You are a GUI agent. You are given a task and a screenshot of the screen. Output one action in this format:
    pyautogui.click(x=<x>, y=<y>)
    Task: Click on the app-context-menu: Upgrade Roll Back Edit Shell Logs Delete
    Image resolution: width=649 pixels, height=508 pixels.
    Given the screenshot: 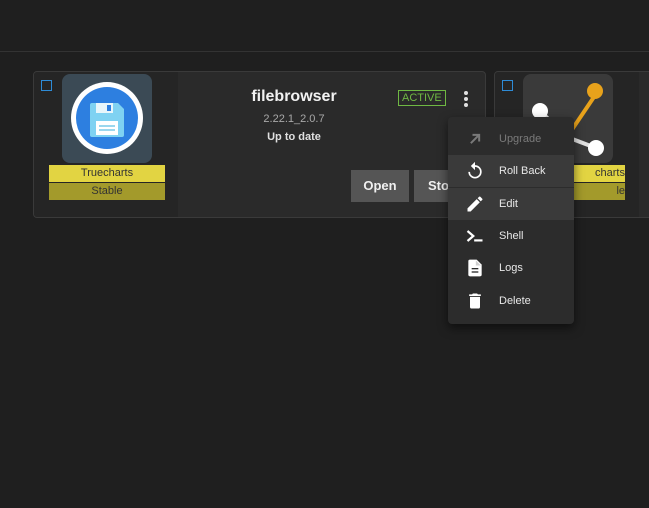 What is the action you would take?
    pyautogui.click(x=511, y=220)
    